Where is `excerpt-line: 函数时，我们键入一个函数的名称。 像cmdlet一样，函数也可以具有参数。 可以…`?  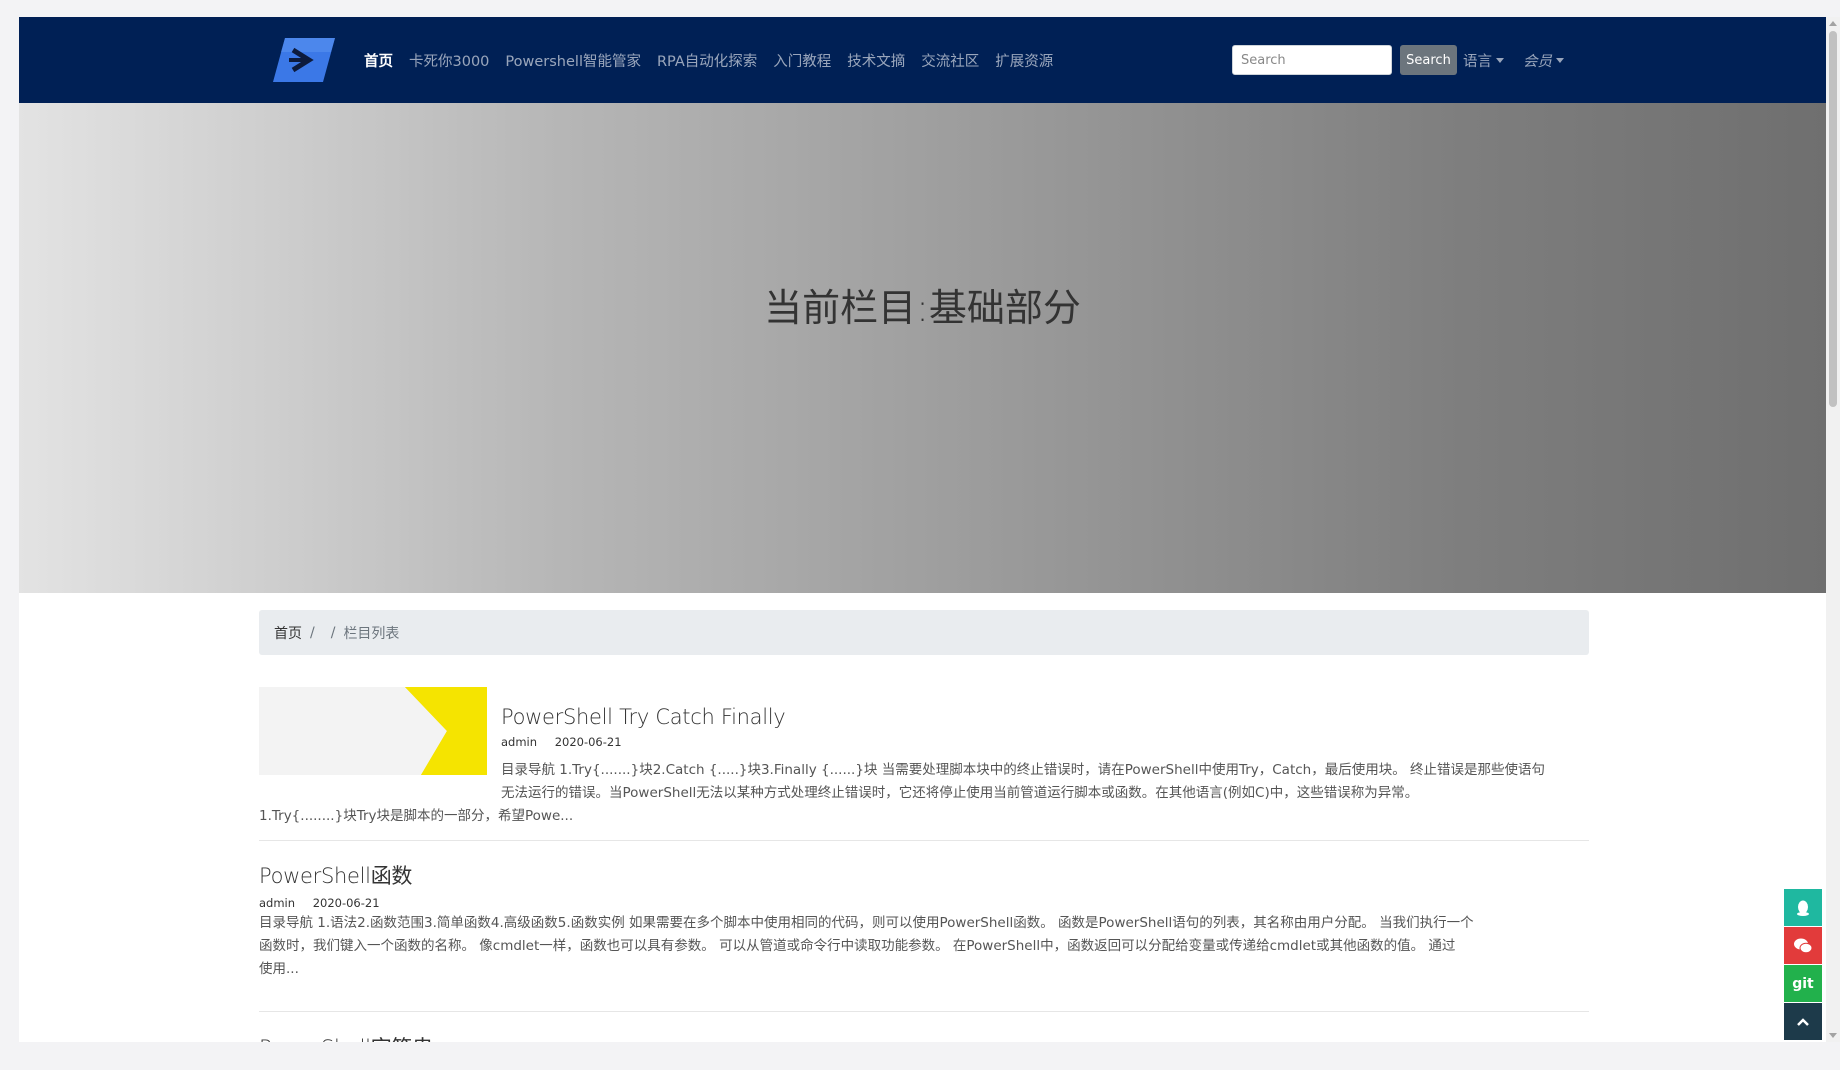 excerpt-line: 函数时，我们键入一个函数的名称。 像cmdlet一样，函数也可以具有参数。 可以… is located at coordinates (857, 946).